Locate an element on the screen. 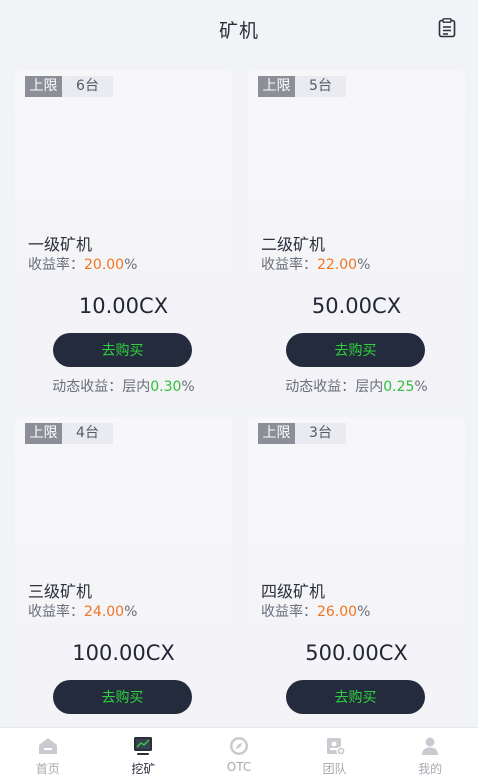 This screenshot has width=478, height=777. dynamic-yield: 动态收益：层内0.30% is located at coordinates (123, 386).